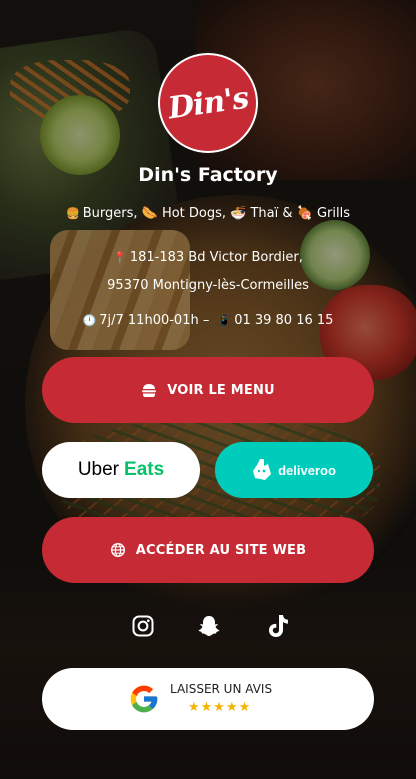  Describe the element at coordinates (120, 257) in the screenshot. I see `pin-icon: 📍` at that location.